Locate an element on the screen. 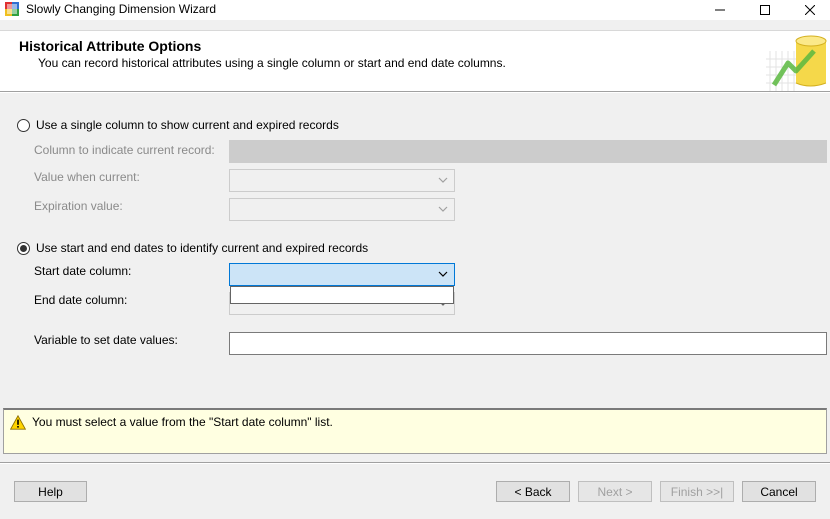 Image resolution: width=830 pixels, height=519 pixels. value-when-current-label: Value when current: is located at coordinates (87, 177).